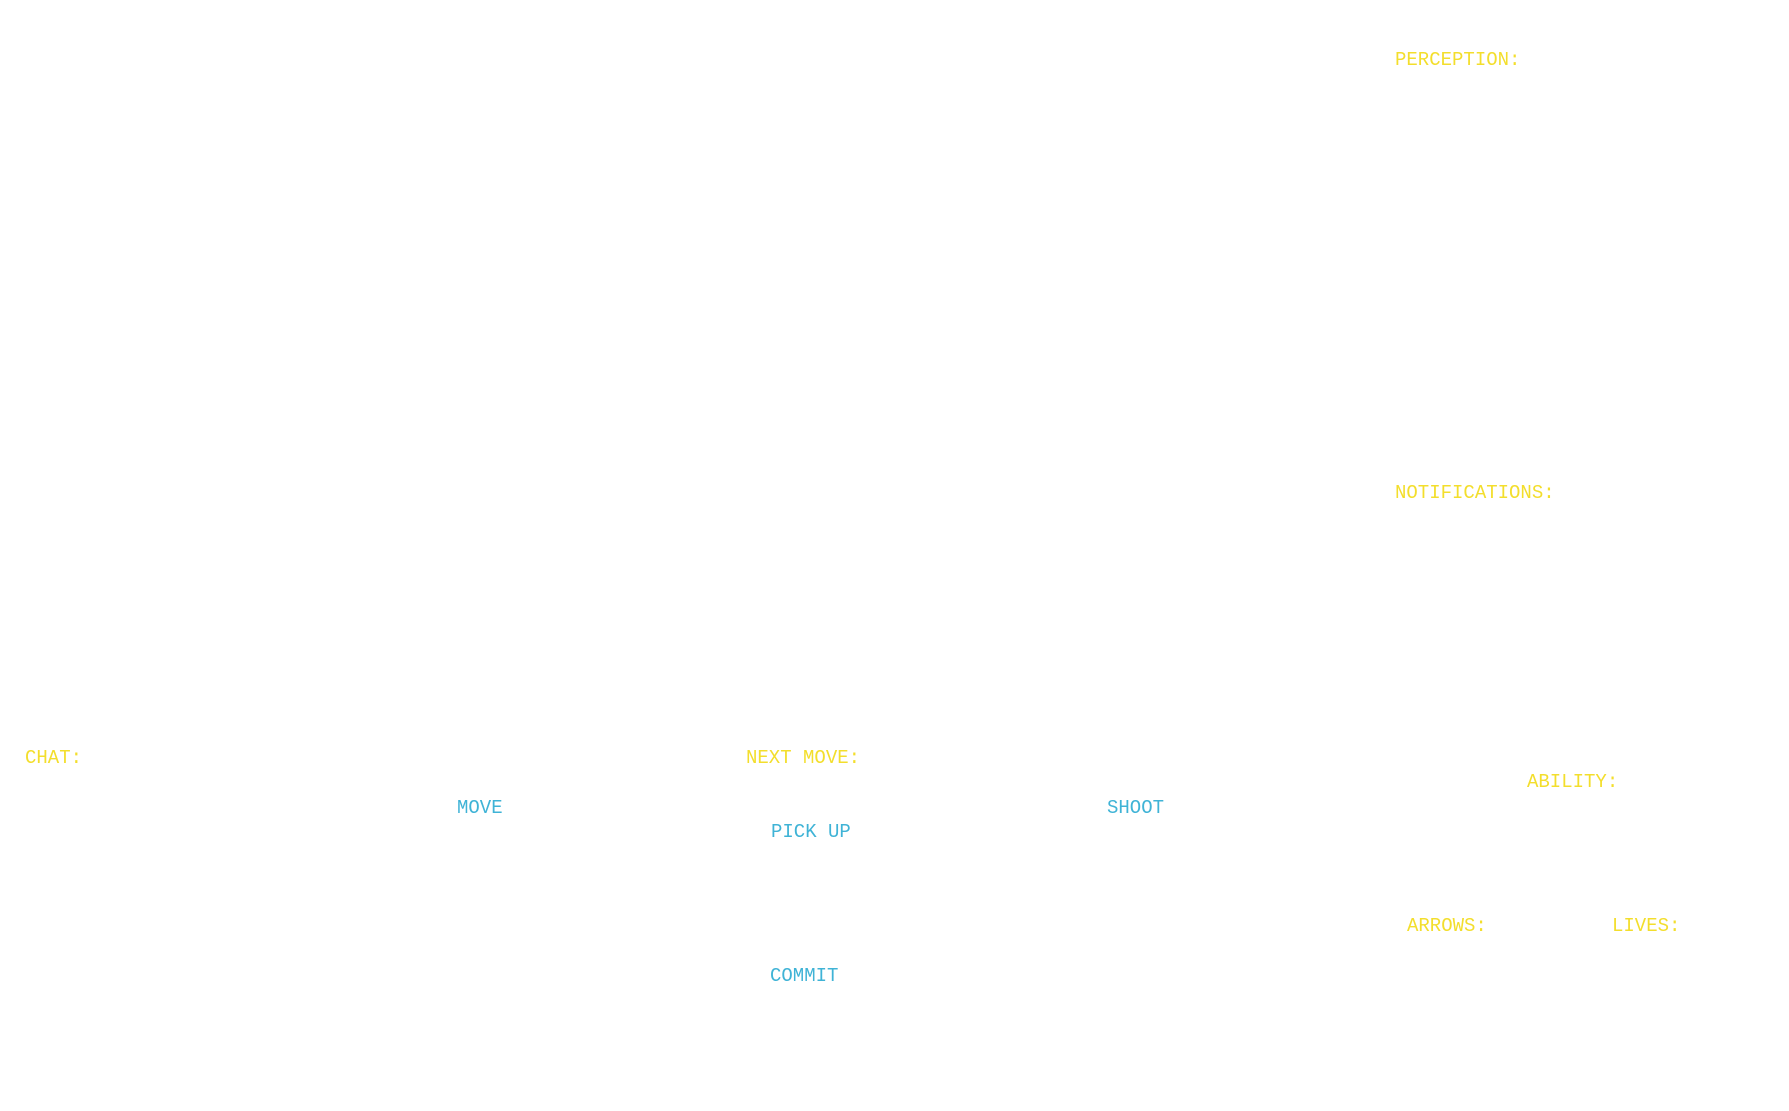  Describe the element at coordinates (1573, 782) in the screenshot. I see `ability-label: ABILITY:` at that location.